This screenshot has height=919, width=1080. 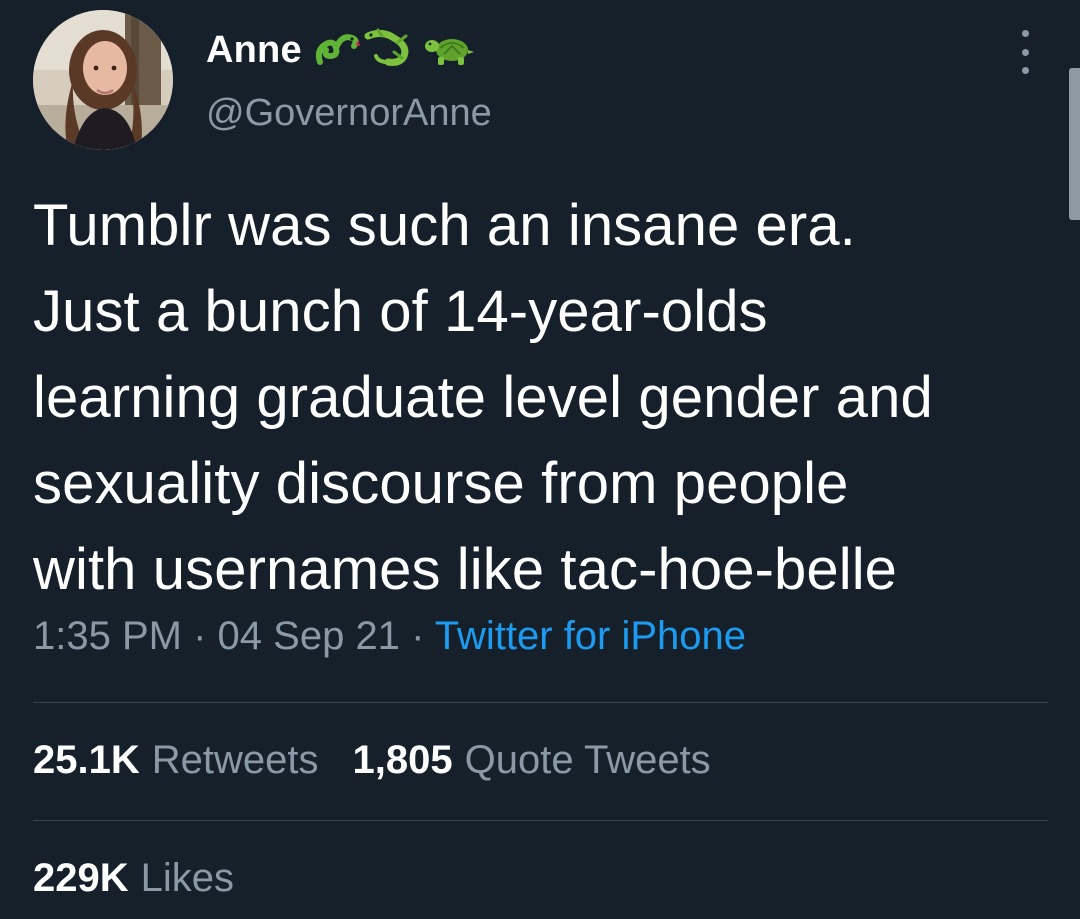 What do you see at coordinates (483, 397) in the screenshot?
I see `tweet-text-line: learning graduate level gender and` at bounding box center [483, 397].